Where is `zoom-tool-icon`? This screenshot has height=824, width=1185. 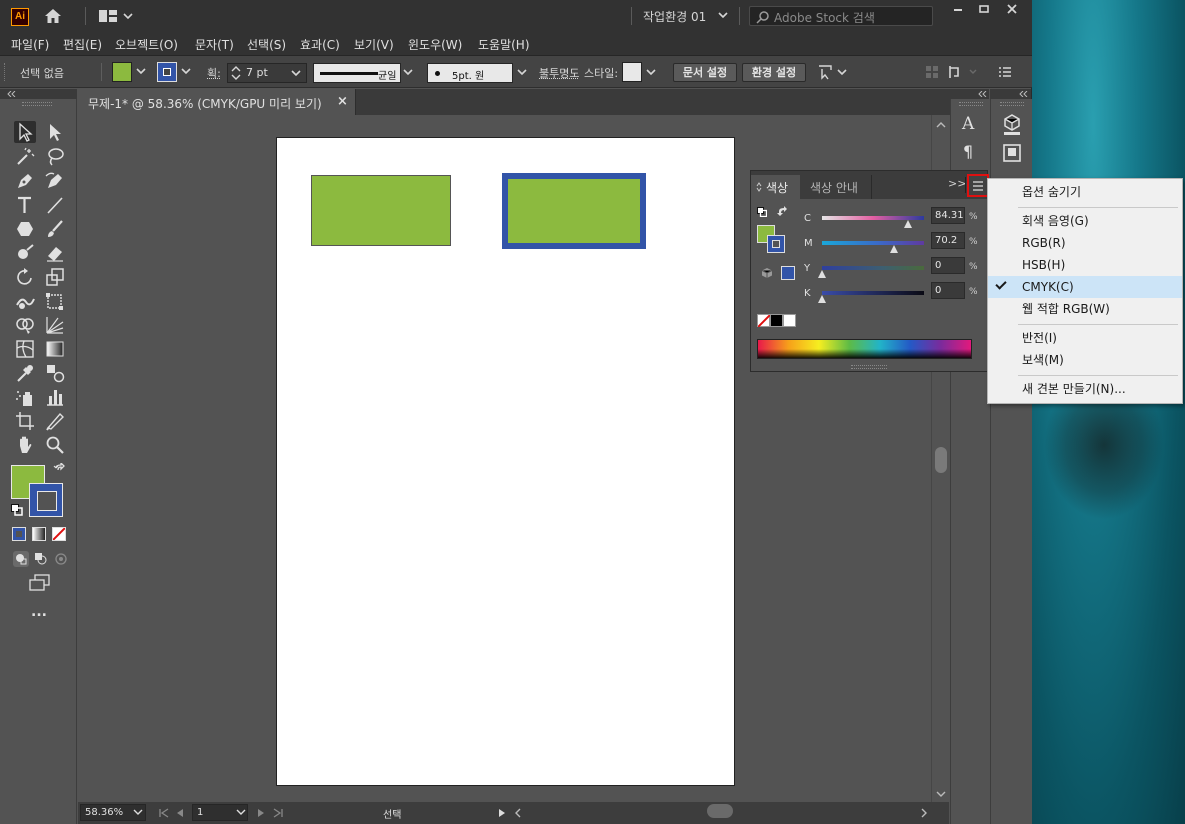 zoom-tool-icon is located at coordinates (55, 445).